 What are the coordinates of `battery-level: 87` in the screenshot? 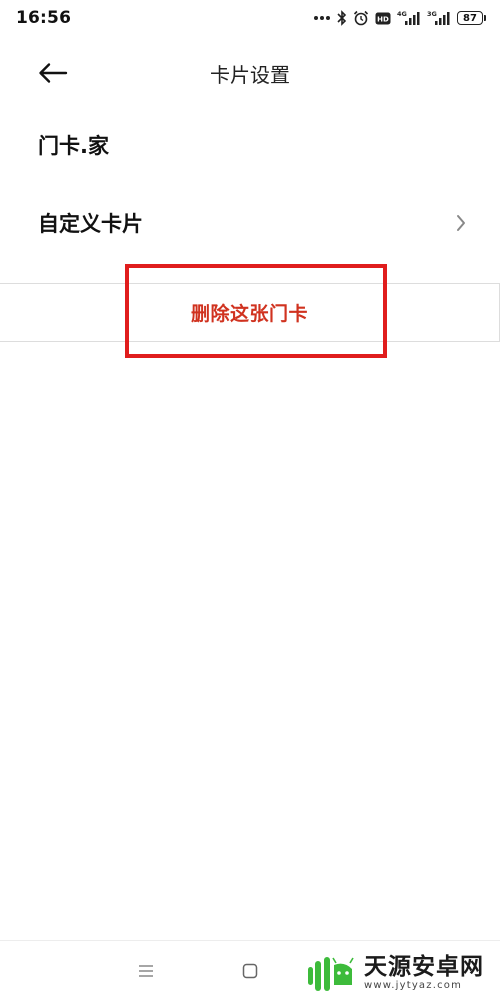 It's located at (470, 18).